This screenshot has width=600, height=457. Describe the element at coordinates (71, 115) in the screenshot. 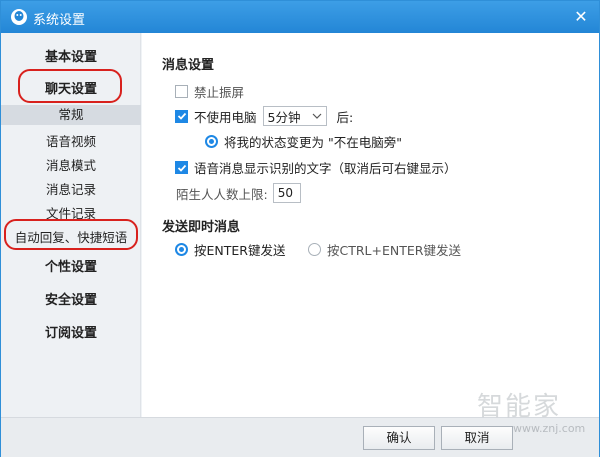

I see `sidebar-subitem-general: 常规` at that location.